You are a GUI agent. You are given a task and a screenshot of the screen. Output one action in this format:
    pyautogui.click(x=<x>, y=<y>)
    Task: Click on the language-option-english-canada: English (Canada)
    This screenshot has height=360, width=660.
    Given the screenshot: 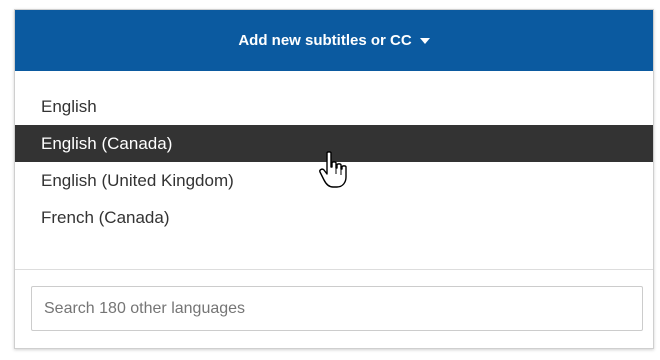 What is the action you would take?
    pyautogui.click(x=334, y=143)
    